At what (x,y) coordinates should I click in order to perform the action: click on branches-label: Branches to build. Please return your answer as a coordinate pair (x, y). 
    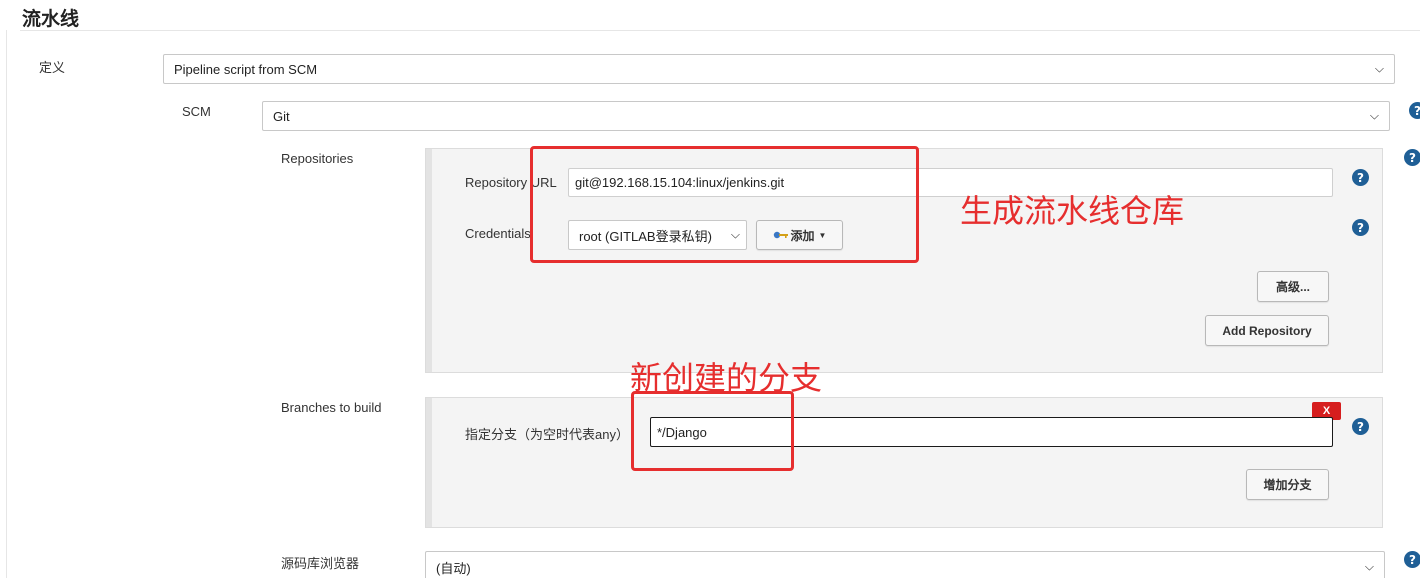
    Looking at the image, I should click on (331, 407).